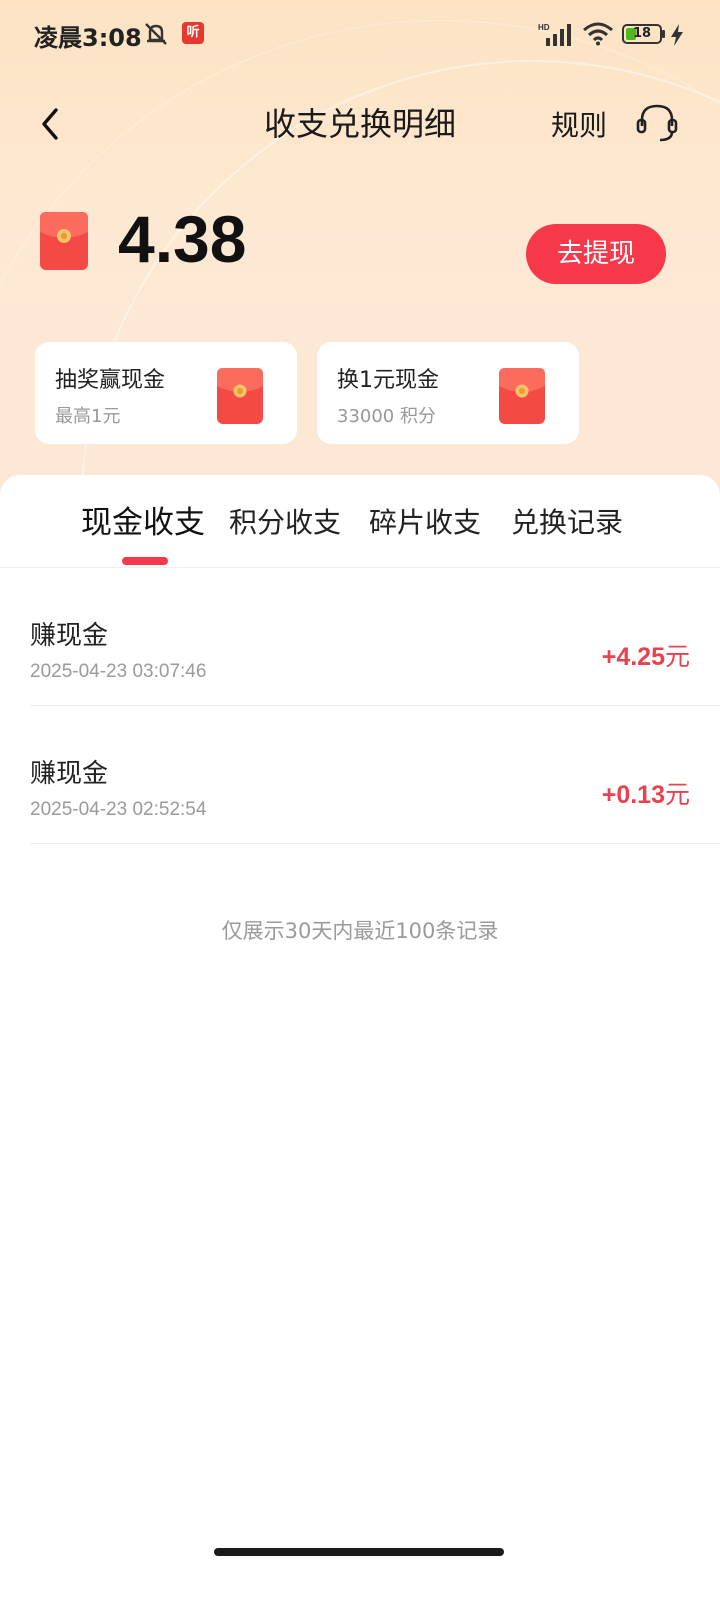 This screenshot has height=1600, width=720. I want to click on mute-icon, so click(156, 34).